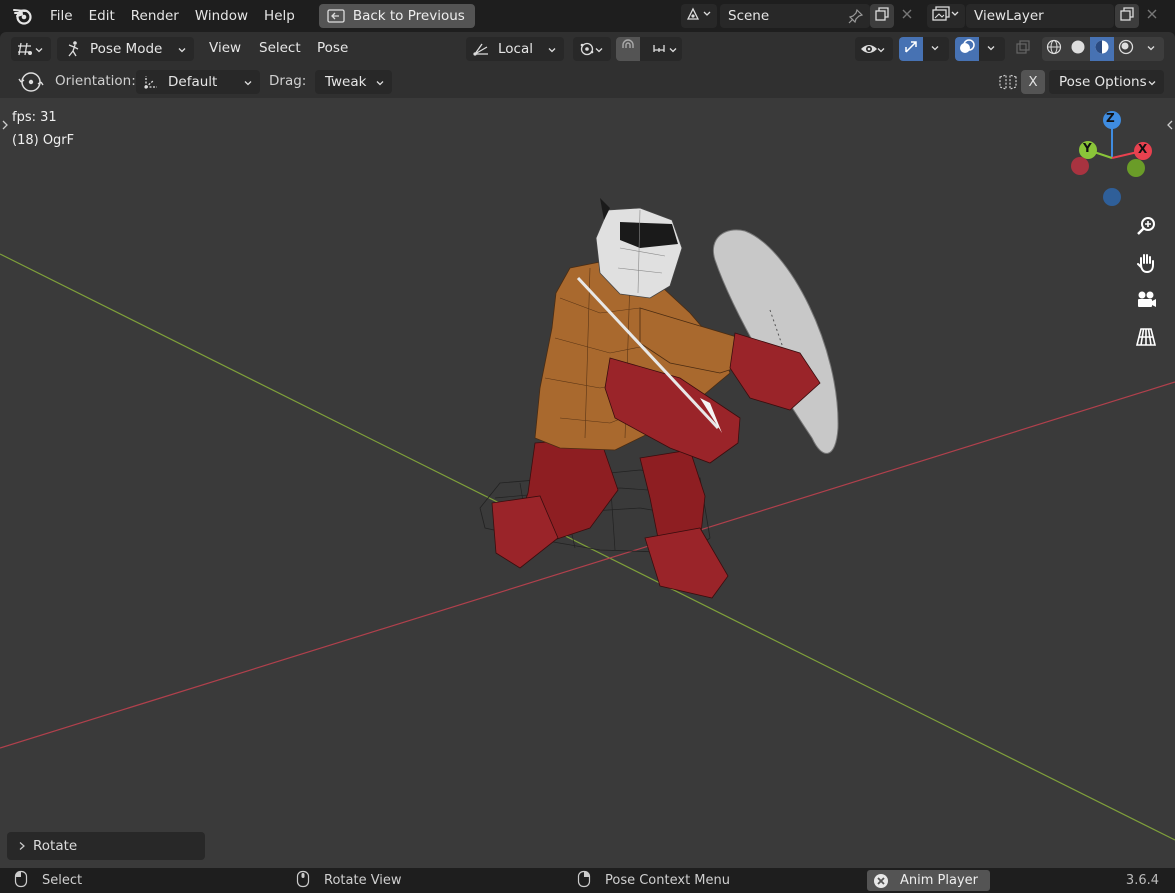  Describe the element at coordinates (61, 16) in the screenshot. I see `menu-file: File` at that location.